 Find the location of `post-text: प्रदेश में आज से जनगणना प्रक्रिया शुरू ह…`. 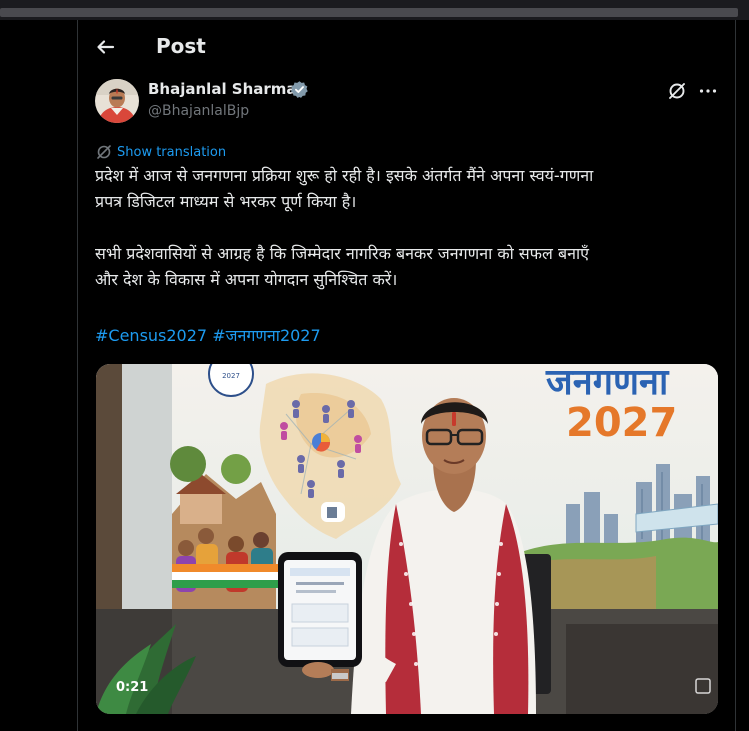

post-text: प्रदेश में आज से जनगणना प्रक्रिया शुरू ह… is located at coordinates (410, 228).